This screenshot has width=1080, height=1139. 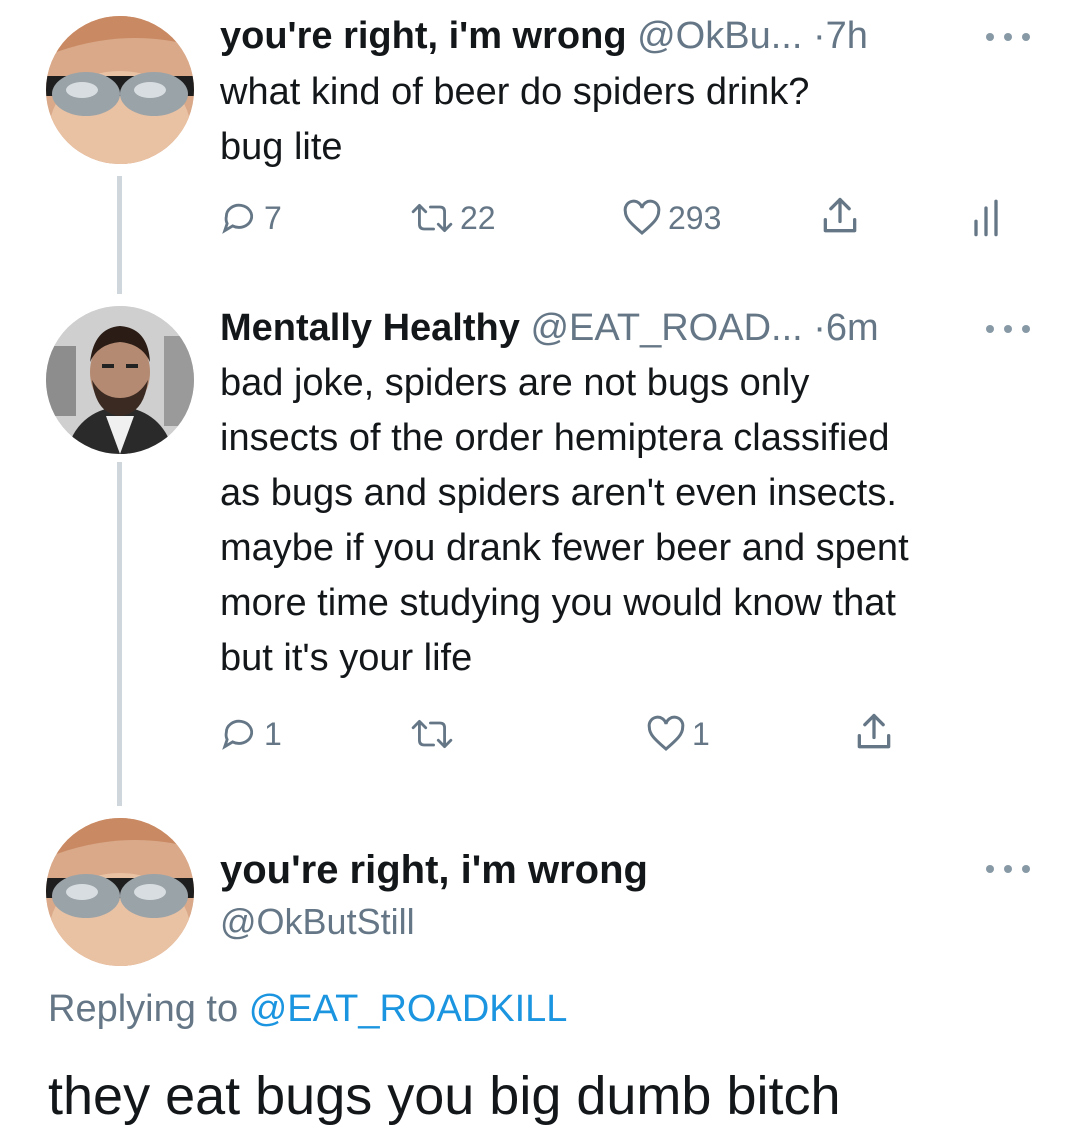 I want to click on display-name: Mentally Healthy, so click(x=370, y=328).